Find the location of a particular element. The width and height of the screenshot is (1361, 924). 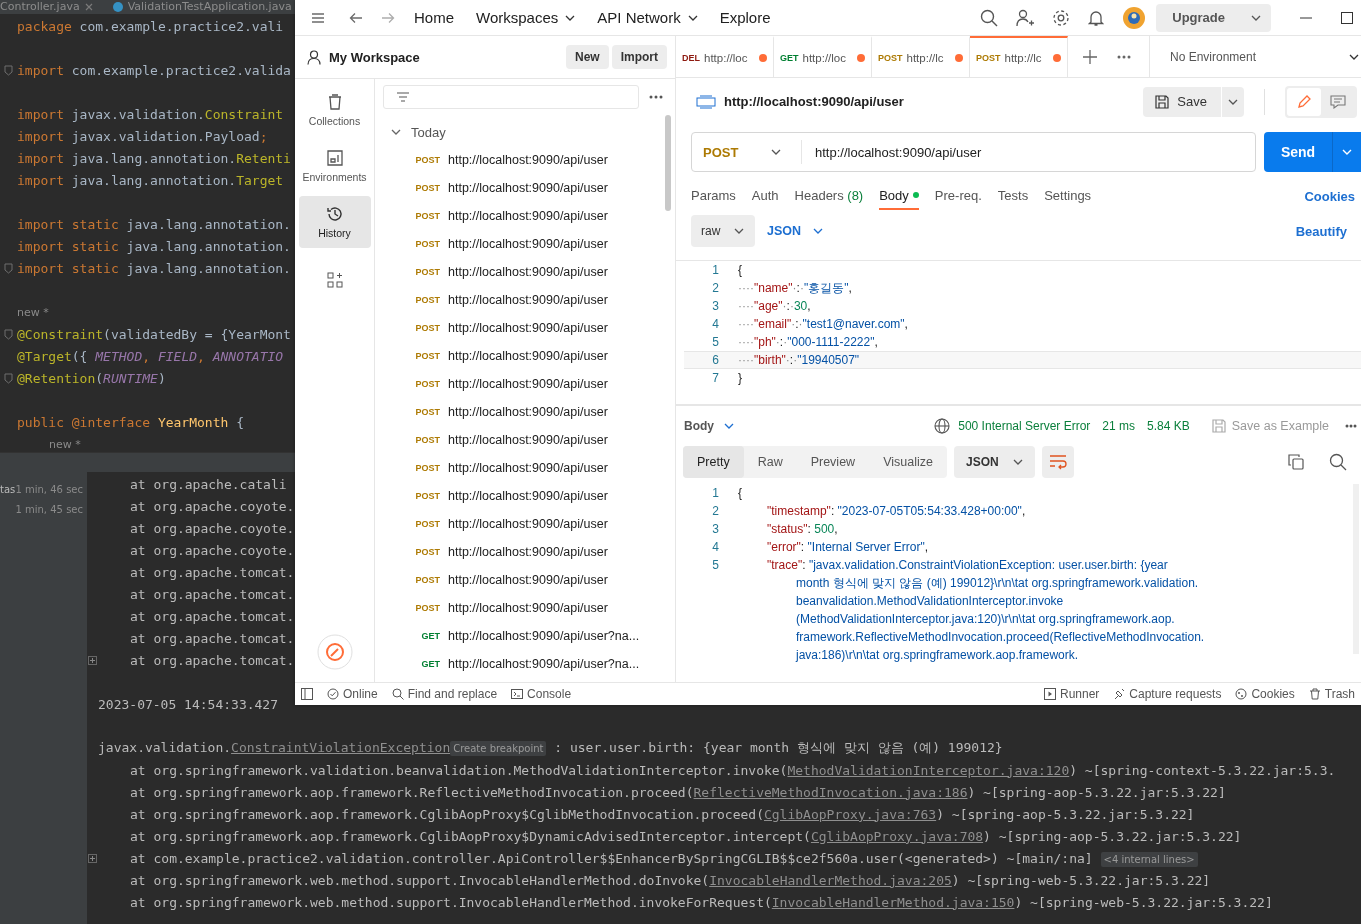

view-tab: Preview is located at coordinates (833, 462).